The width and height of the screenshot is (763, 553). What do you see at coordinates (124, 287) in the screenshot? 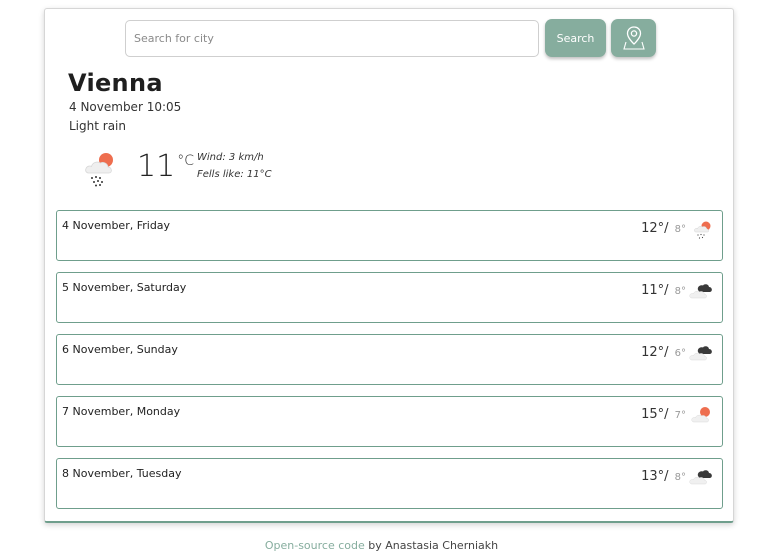
I see `forecast-day-label: 5 November, Saturday` at bounding box center [124, 287].